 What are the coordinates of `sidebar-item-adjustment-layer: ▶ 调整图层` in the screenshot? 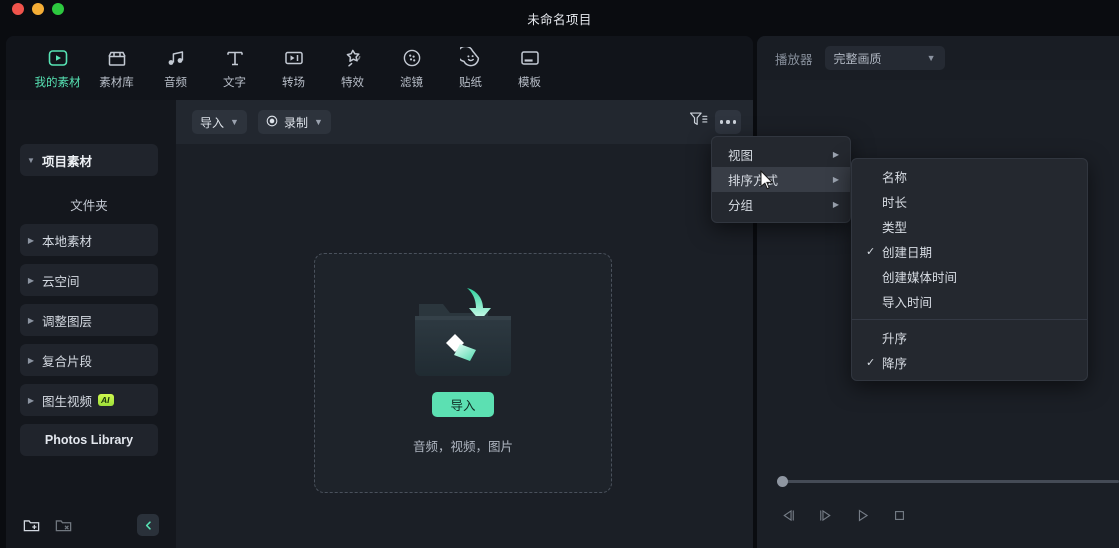 It's located at (89, 320).